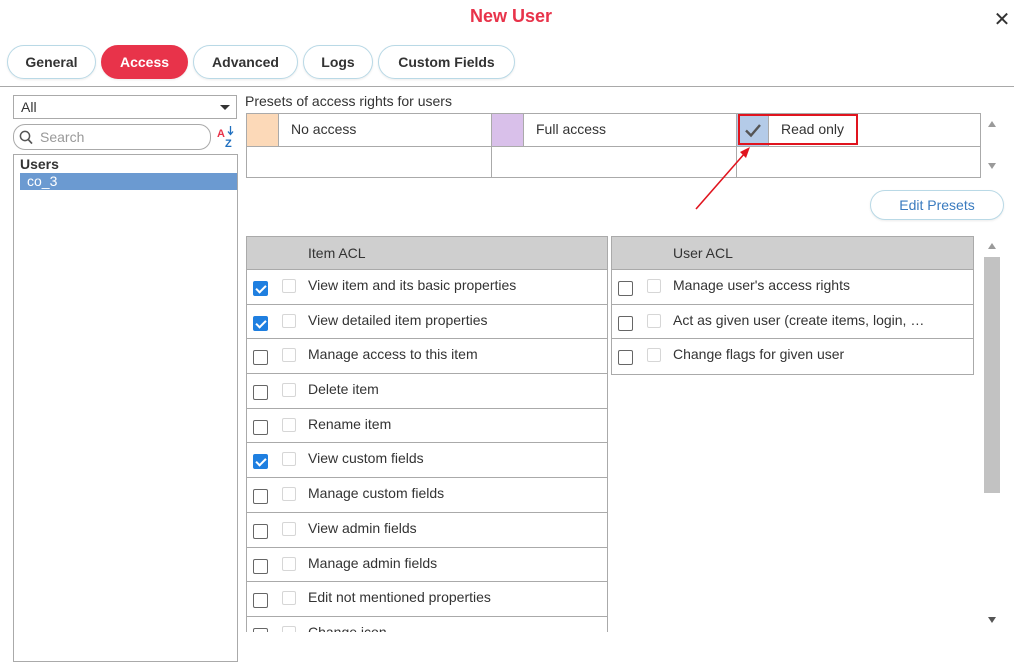  Describe the element at coordinates (427, 426) in the screenshot. I see `item-acl-row: Rename item` at that location.